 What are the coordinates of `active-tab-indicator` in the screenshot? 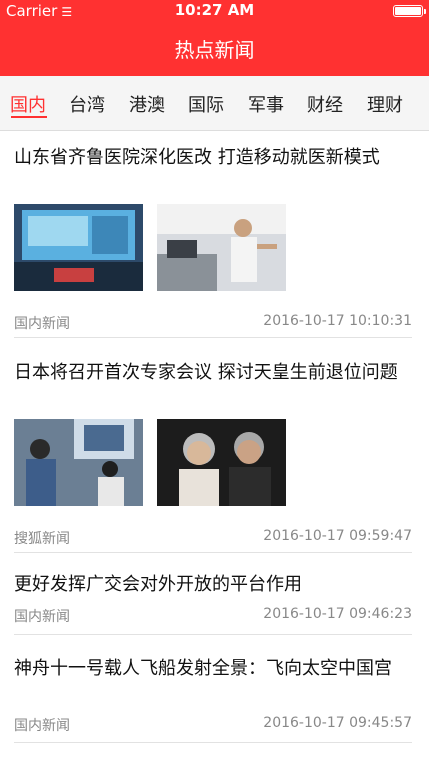 It's located at (29, 117).